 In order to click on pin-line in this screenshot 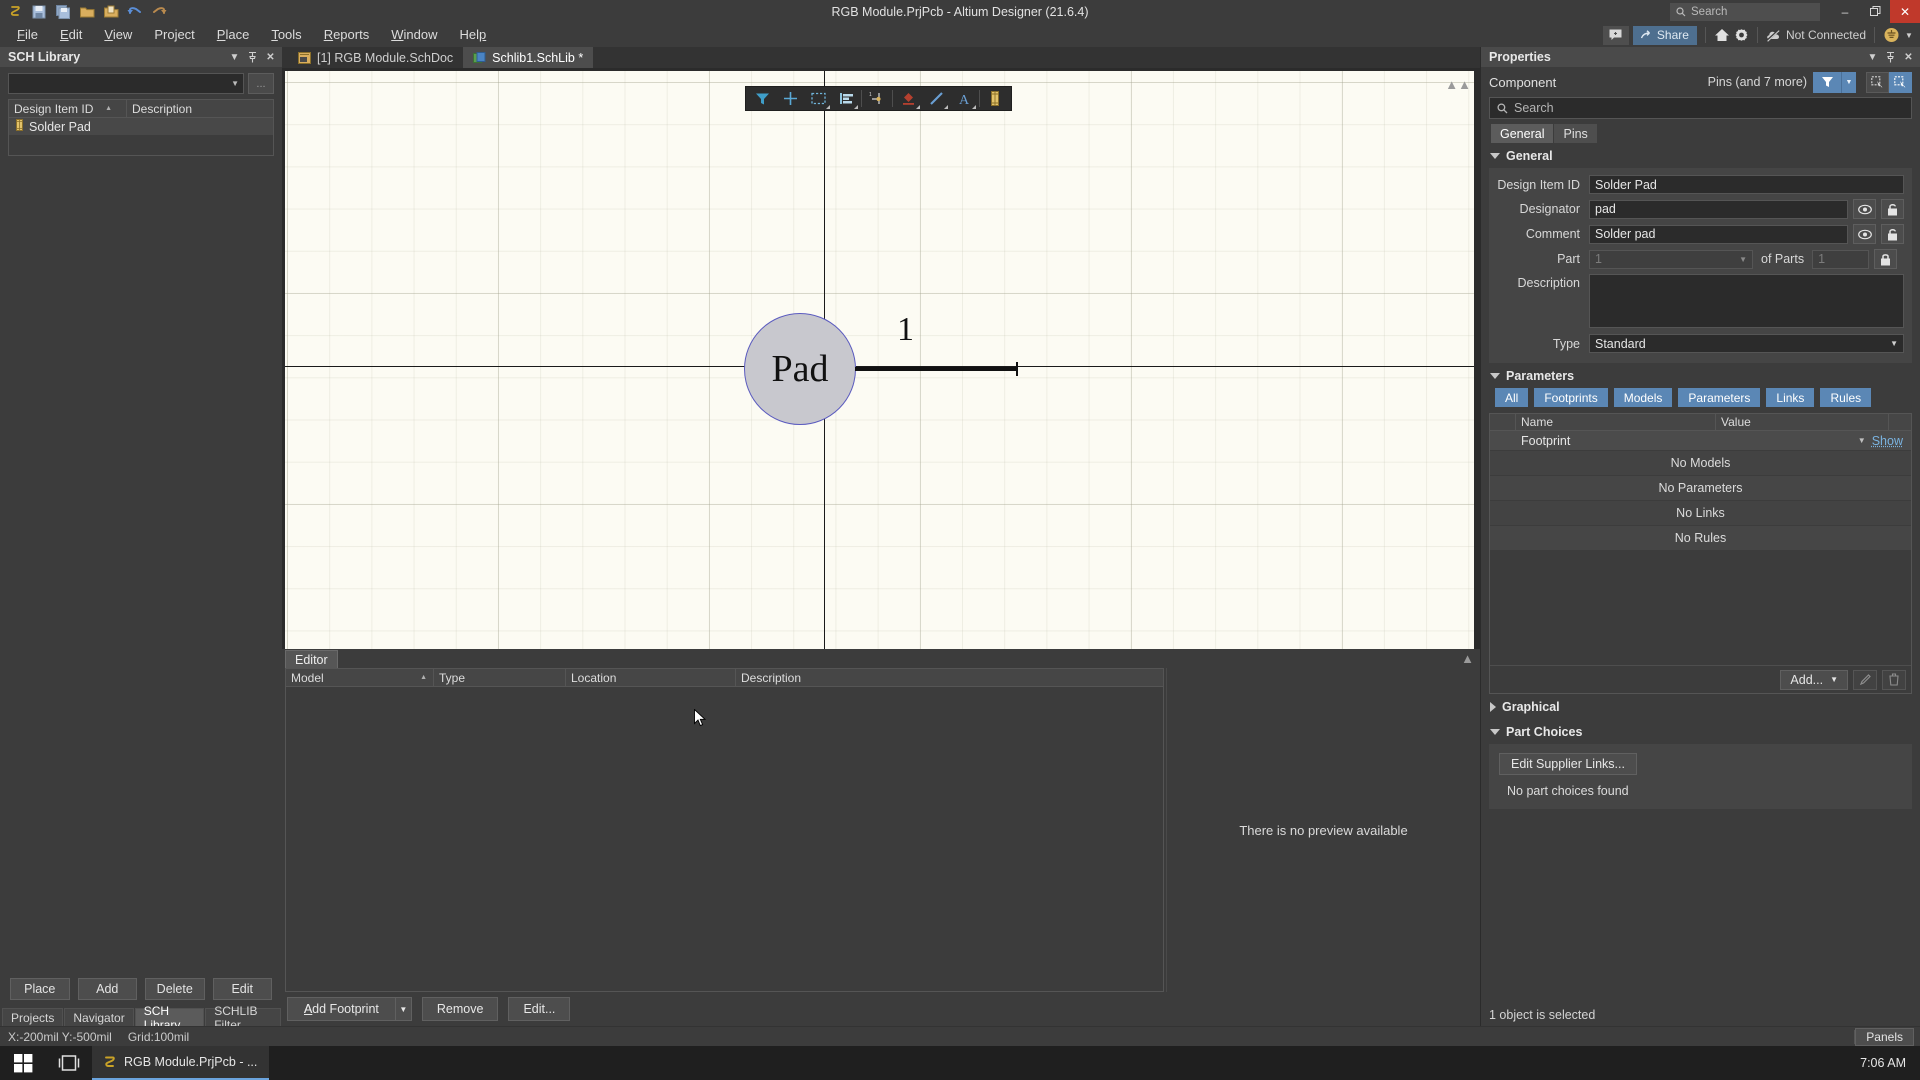, I will do `click(936, 369)`.